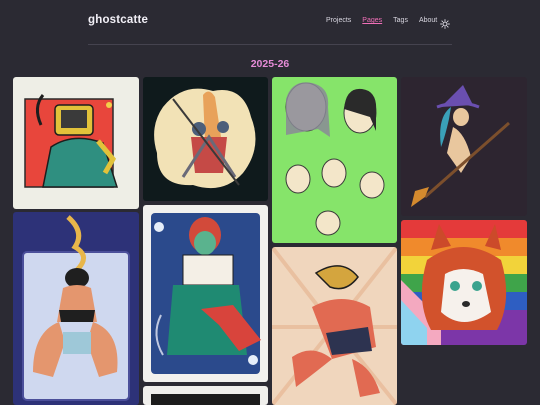 This screenshot has height=405, width=540. What do you see at coordinates (464, 146) in the screenshot?
I see `artwork-witch-on-broom` at bounding box center [464, 146].